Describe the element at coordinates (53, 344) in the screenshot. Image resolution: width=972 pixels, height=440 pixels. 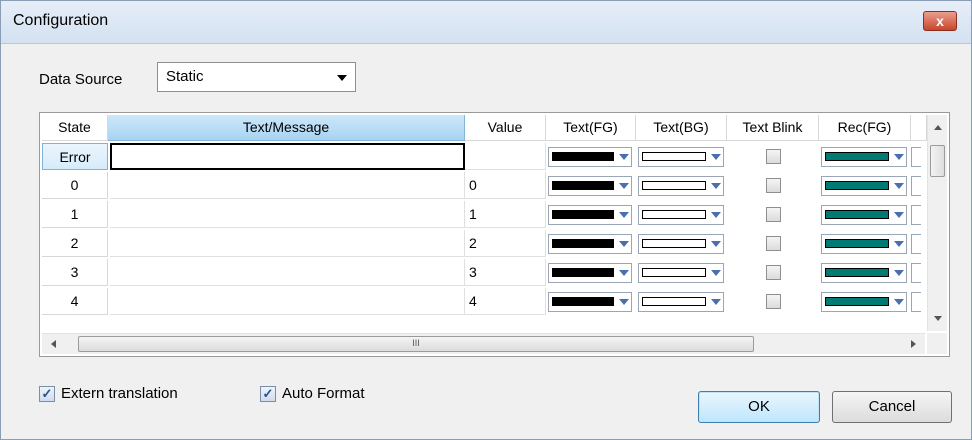
I see `scroll-left-icon` at that location.